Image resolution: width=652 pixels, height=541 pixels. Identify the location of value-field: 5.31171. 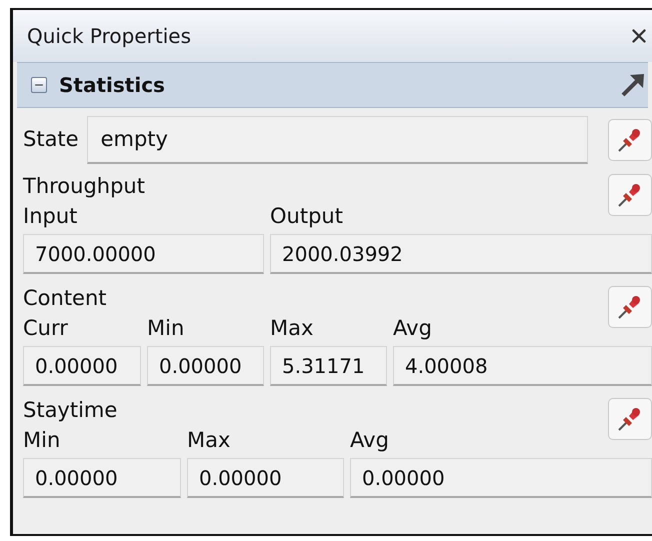
(328, 366).